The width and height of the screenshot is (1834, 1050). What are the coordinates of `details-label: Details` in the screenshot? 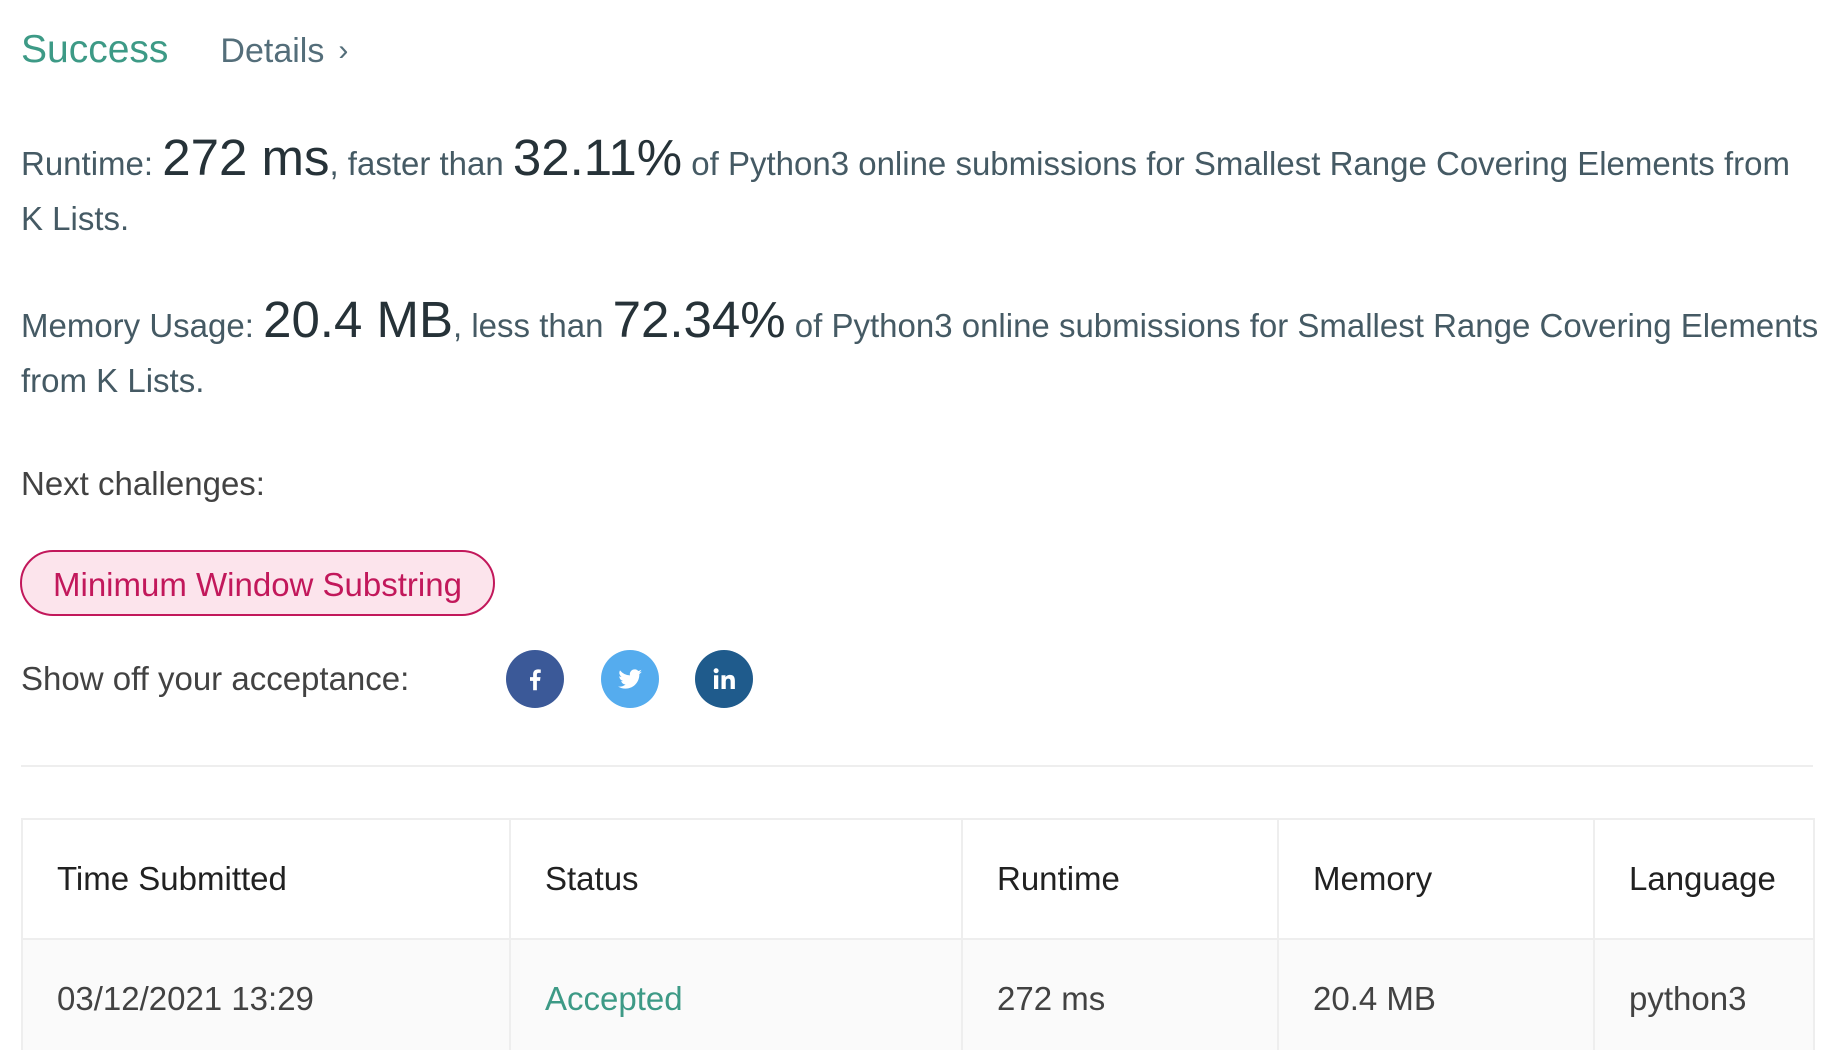 It's located at (272, 51).